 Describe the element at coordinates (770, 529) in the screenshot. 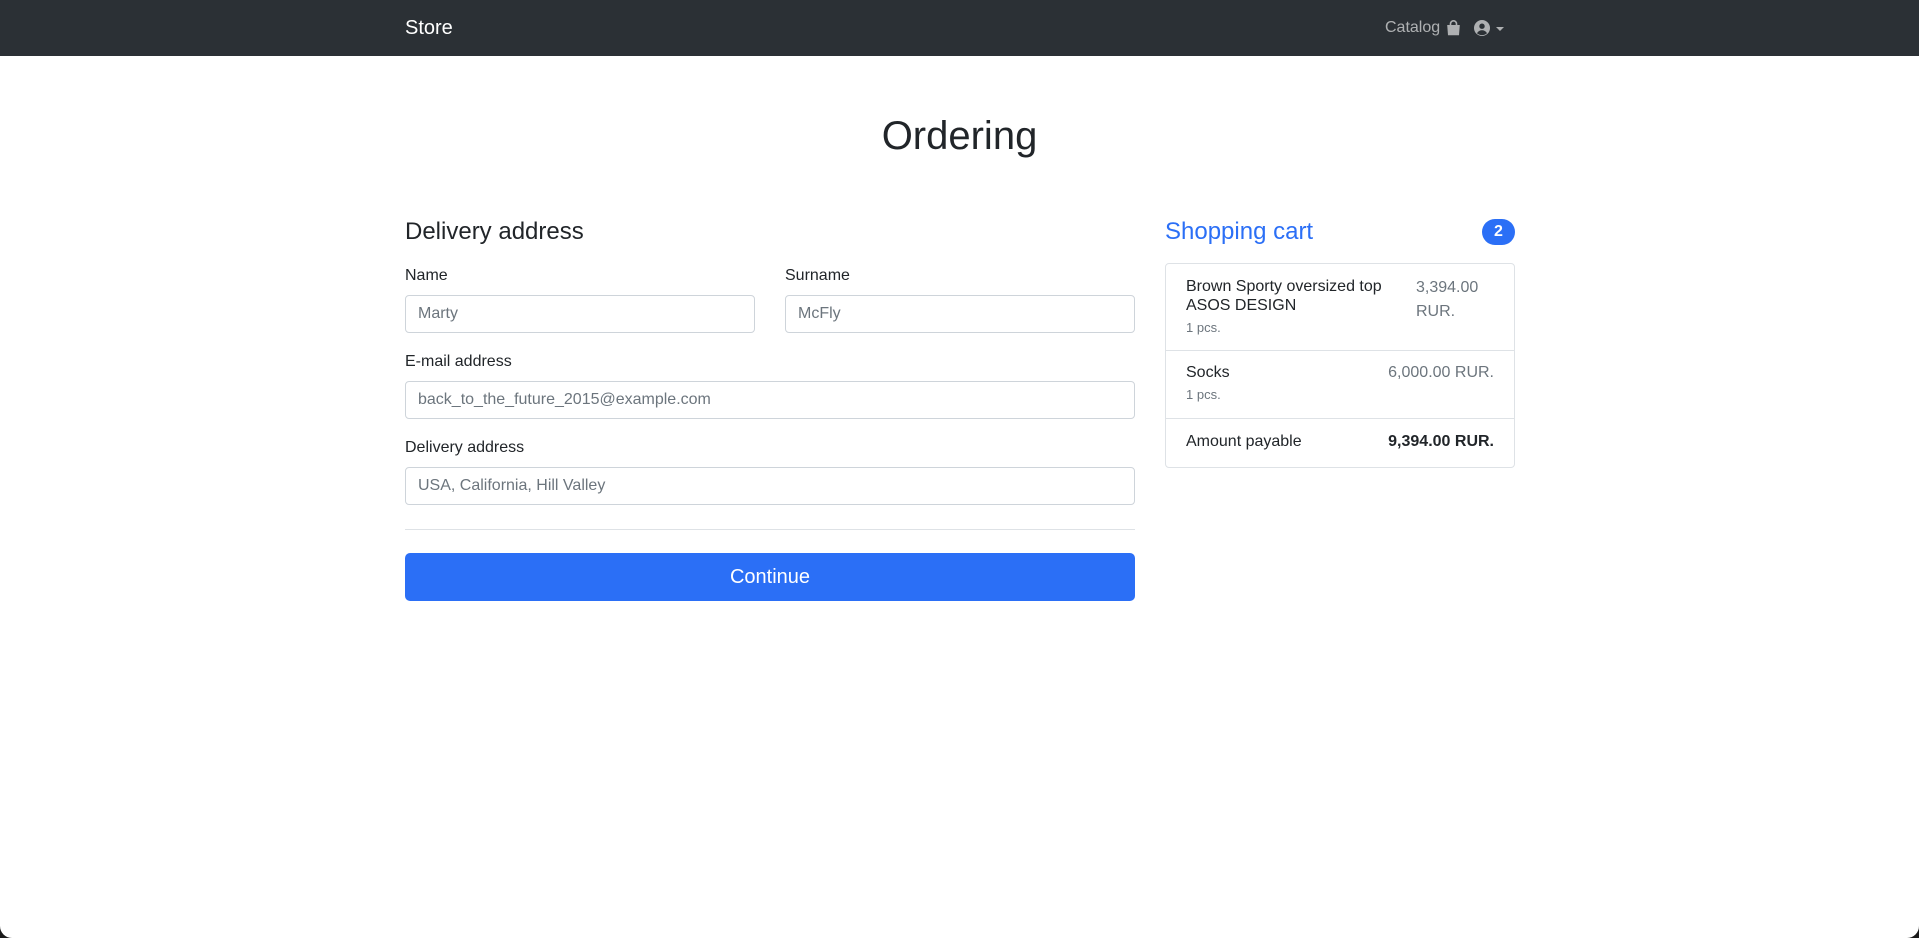

I see `form-divider` at that location.